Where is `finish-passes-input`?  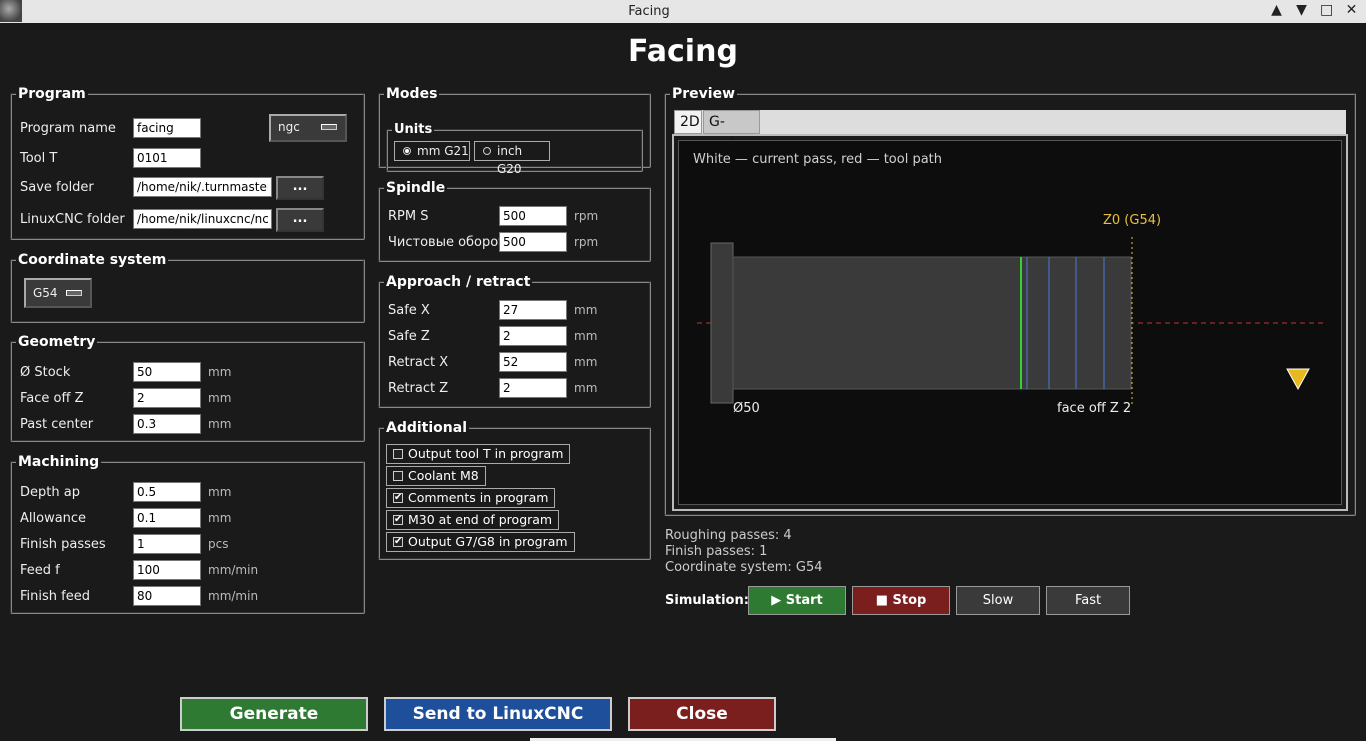
finish-passes-input is located at coordinates (167, 544).